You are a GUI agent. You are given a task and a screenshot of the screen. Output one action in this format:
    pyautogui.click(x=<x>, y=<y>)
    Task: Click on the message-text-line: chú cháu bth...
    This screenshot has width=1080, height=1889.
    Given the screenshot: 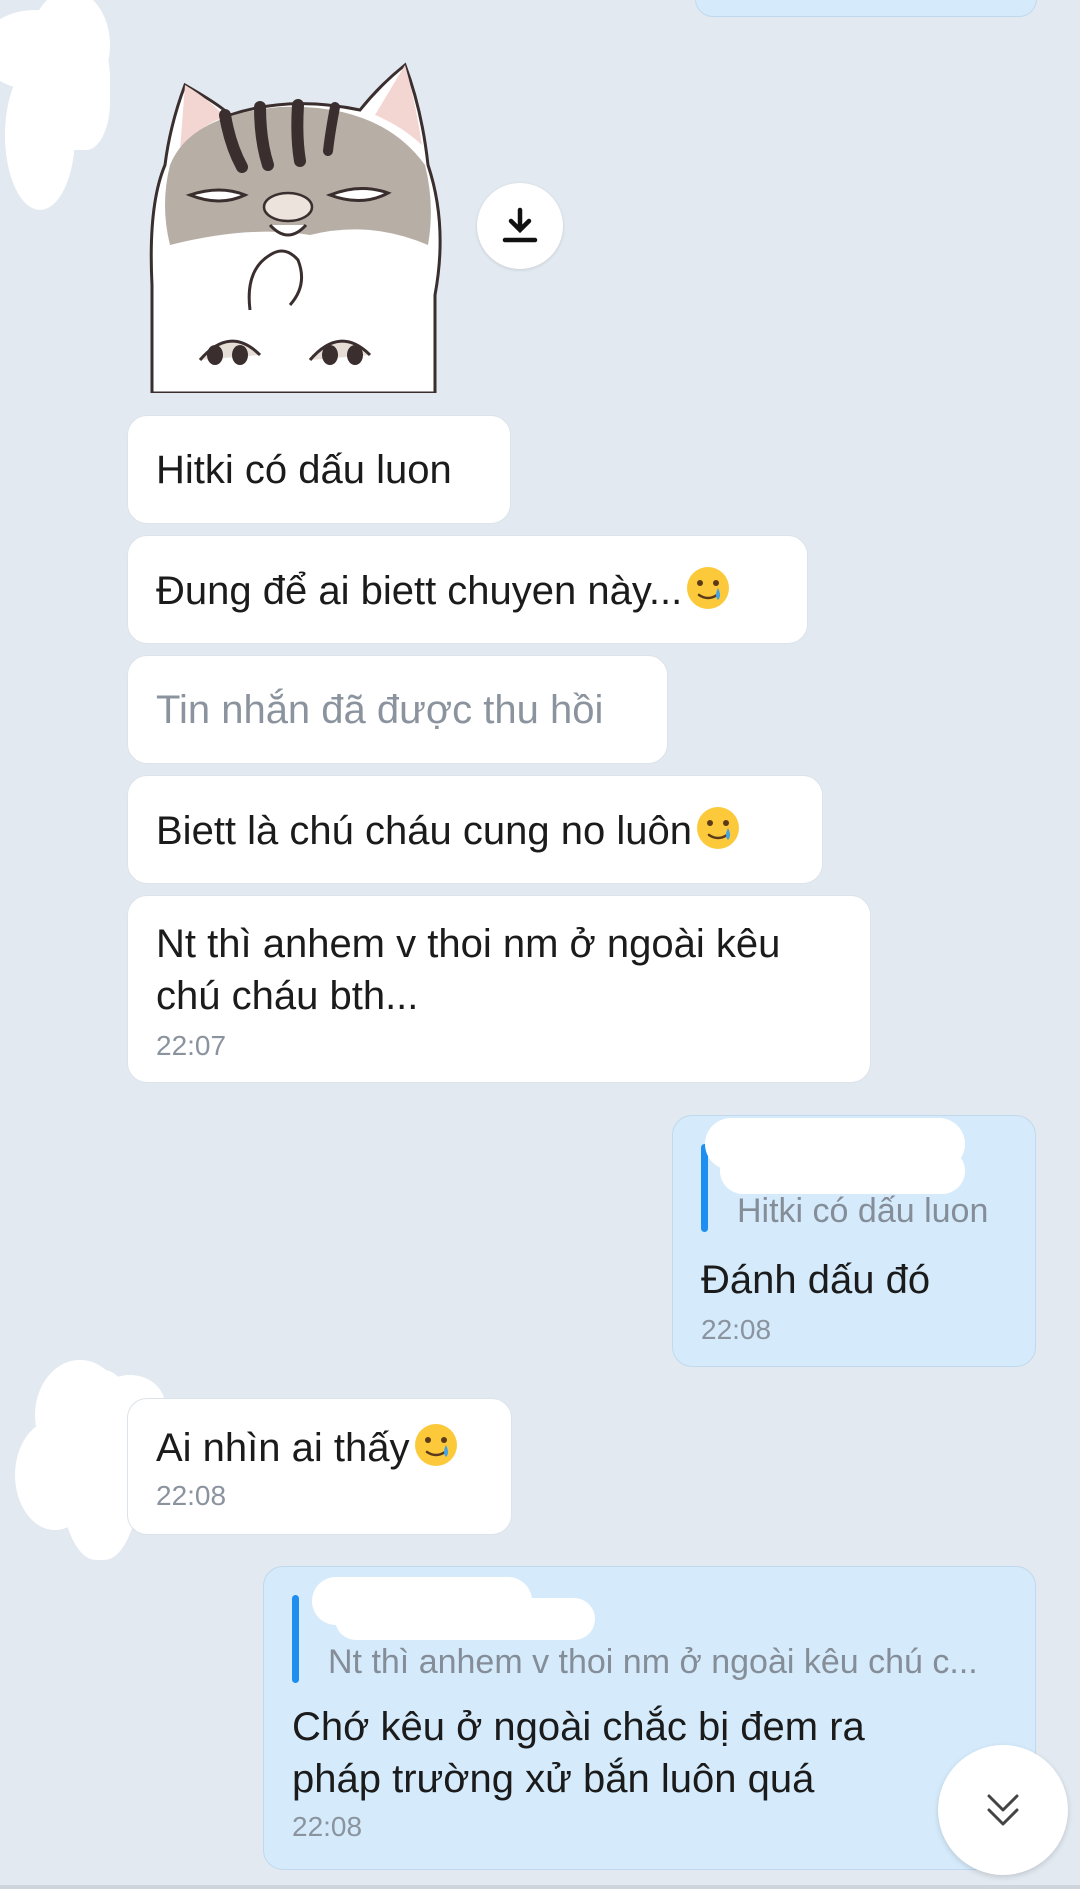 What is the action you would take?
    pyautogui.click(x=287, y=996)
    